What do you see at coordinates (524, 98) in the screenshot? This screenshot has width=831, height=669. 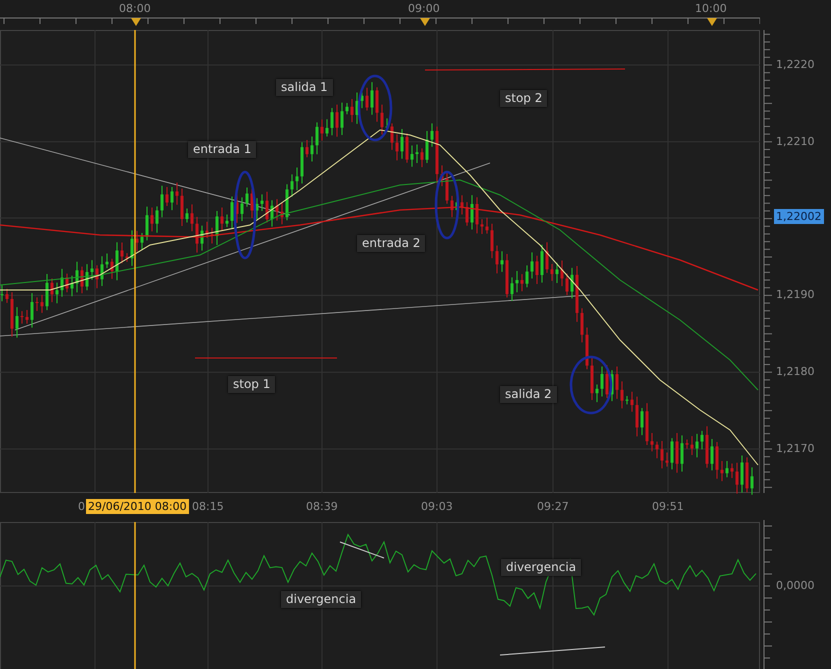 I see `annotation-label: stop 2` at bounding box center [524, 98].